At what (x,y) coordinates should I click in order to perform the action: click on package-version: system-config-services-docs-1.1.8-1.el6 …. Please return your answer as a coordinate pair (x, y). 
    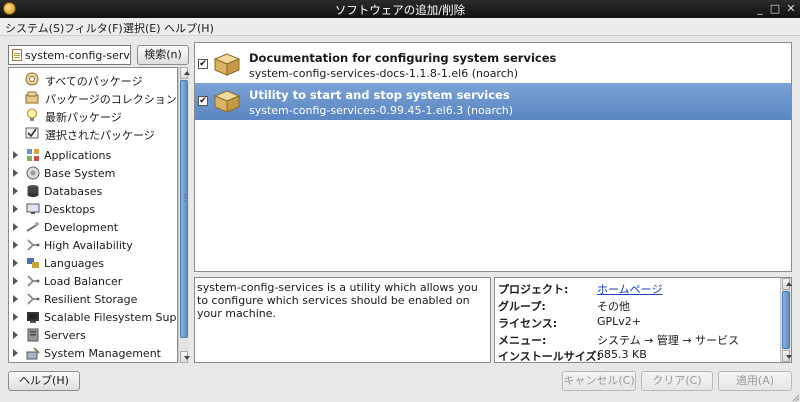
    Looking at the image, I should click on (384, 73).